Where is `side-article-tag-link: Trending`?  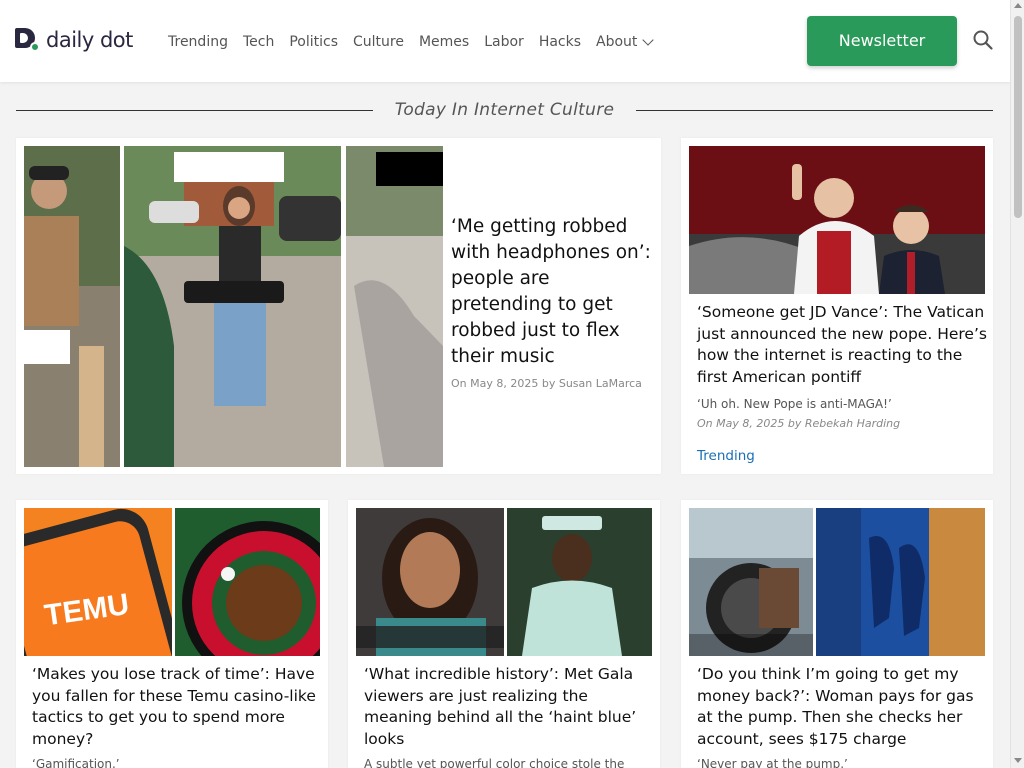 side-article-tag-link: Trending is located at coordinates (726, 456).